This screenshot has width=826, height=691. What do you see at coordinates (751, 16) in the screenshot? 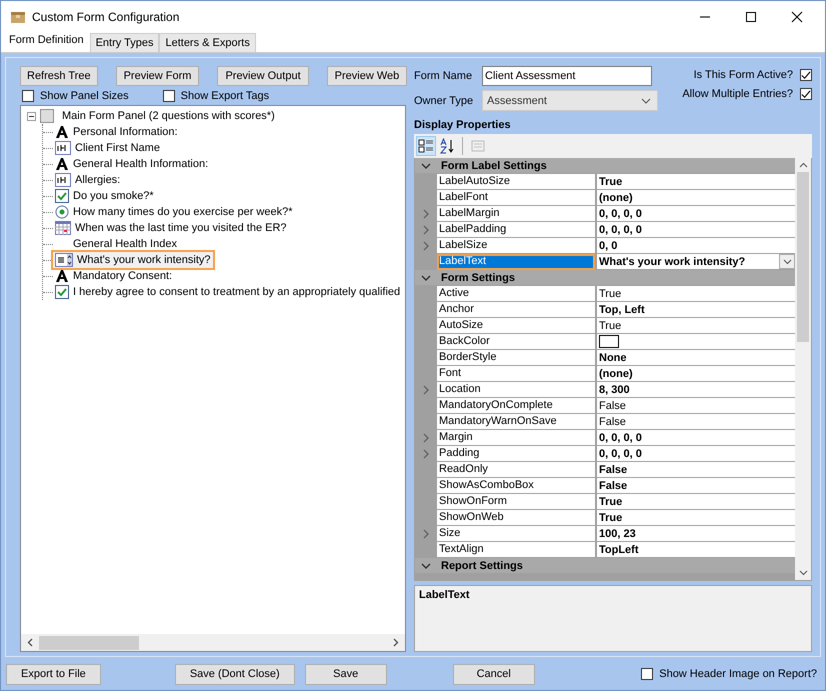
I see `maximize-icon` at bounding box center [751, 16].